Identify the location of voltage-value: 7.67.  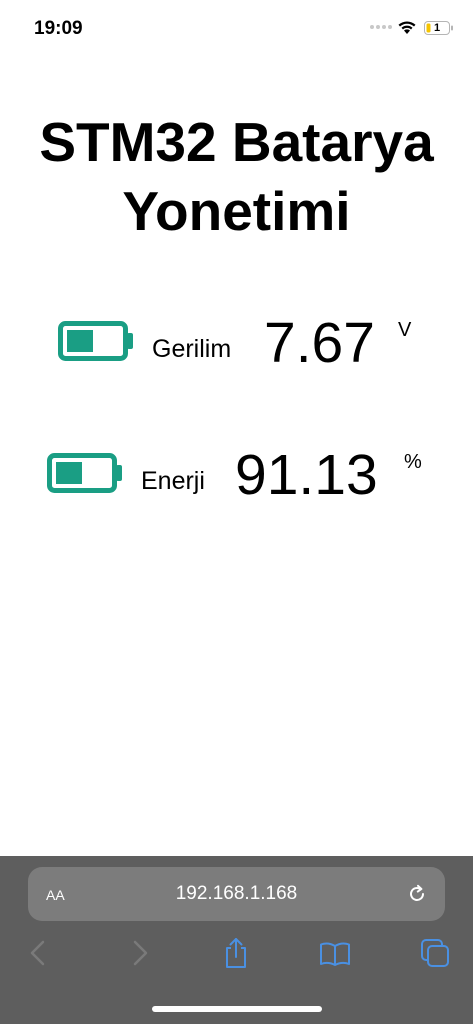
(319, 343).